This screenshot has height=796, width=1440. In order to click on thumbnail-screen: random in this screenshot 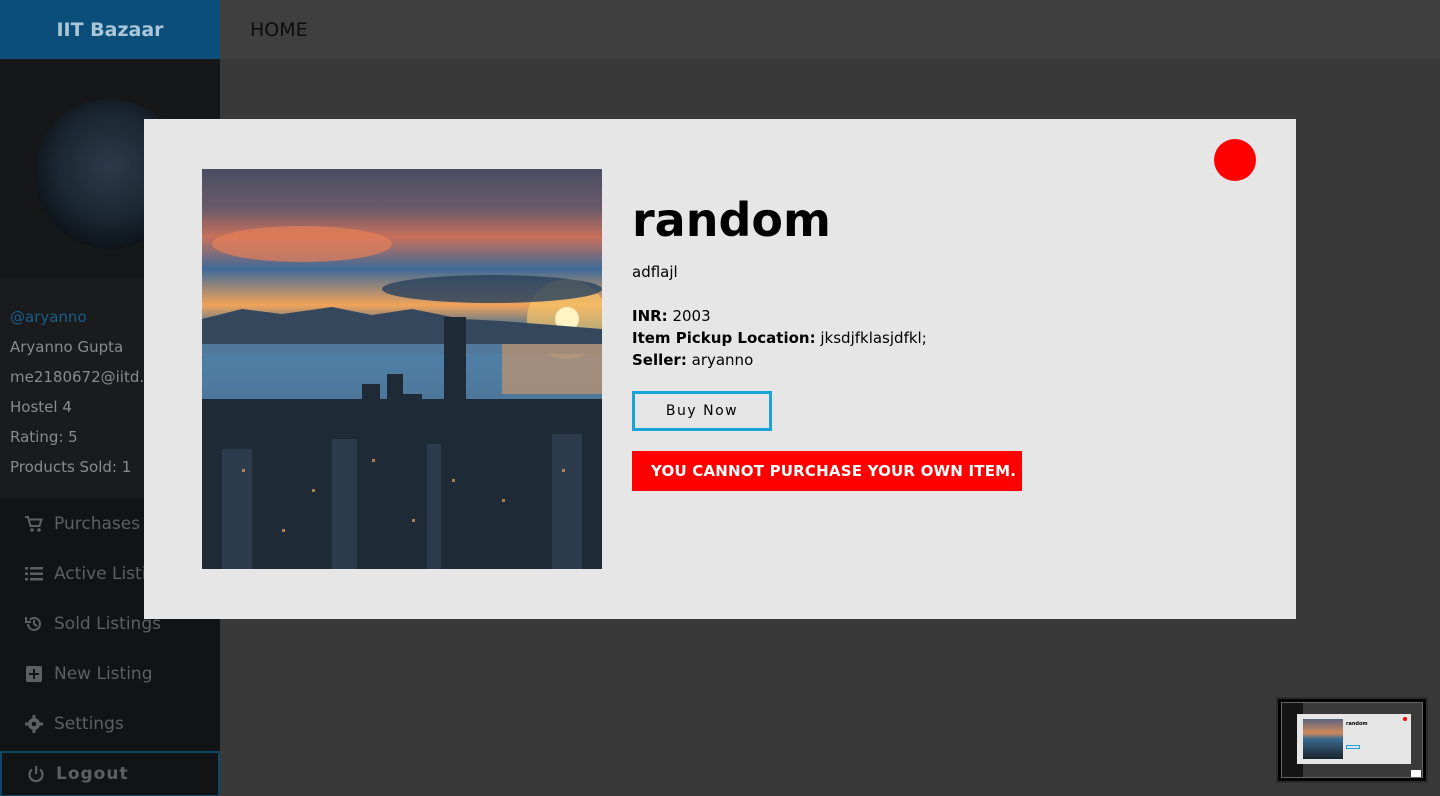, I will do `click(1352, 740)`.